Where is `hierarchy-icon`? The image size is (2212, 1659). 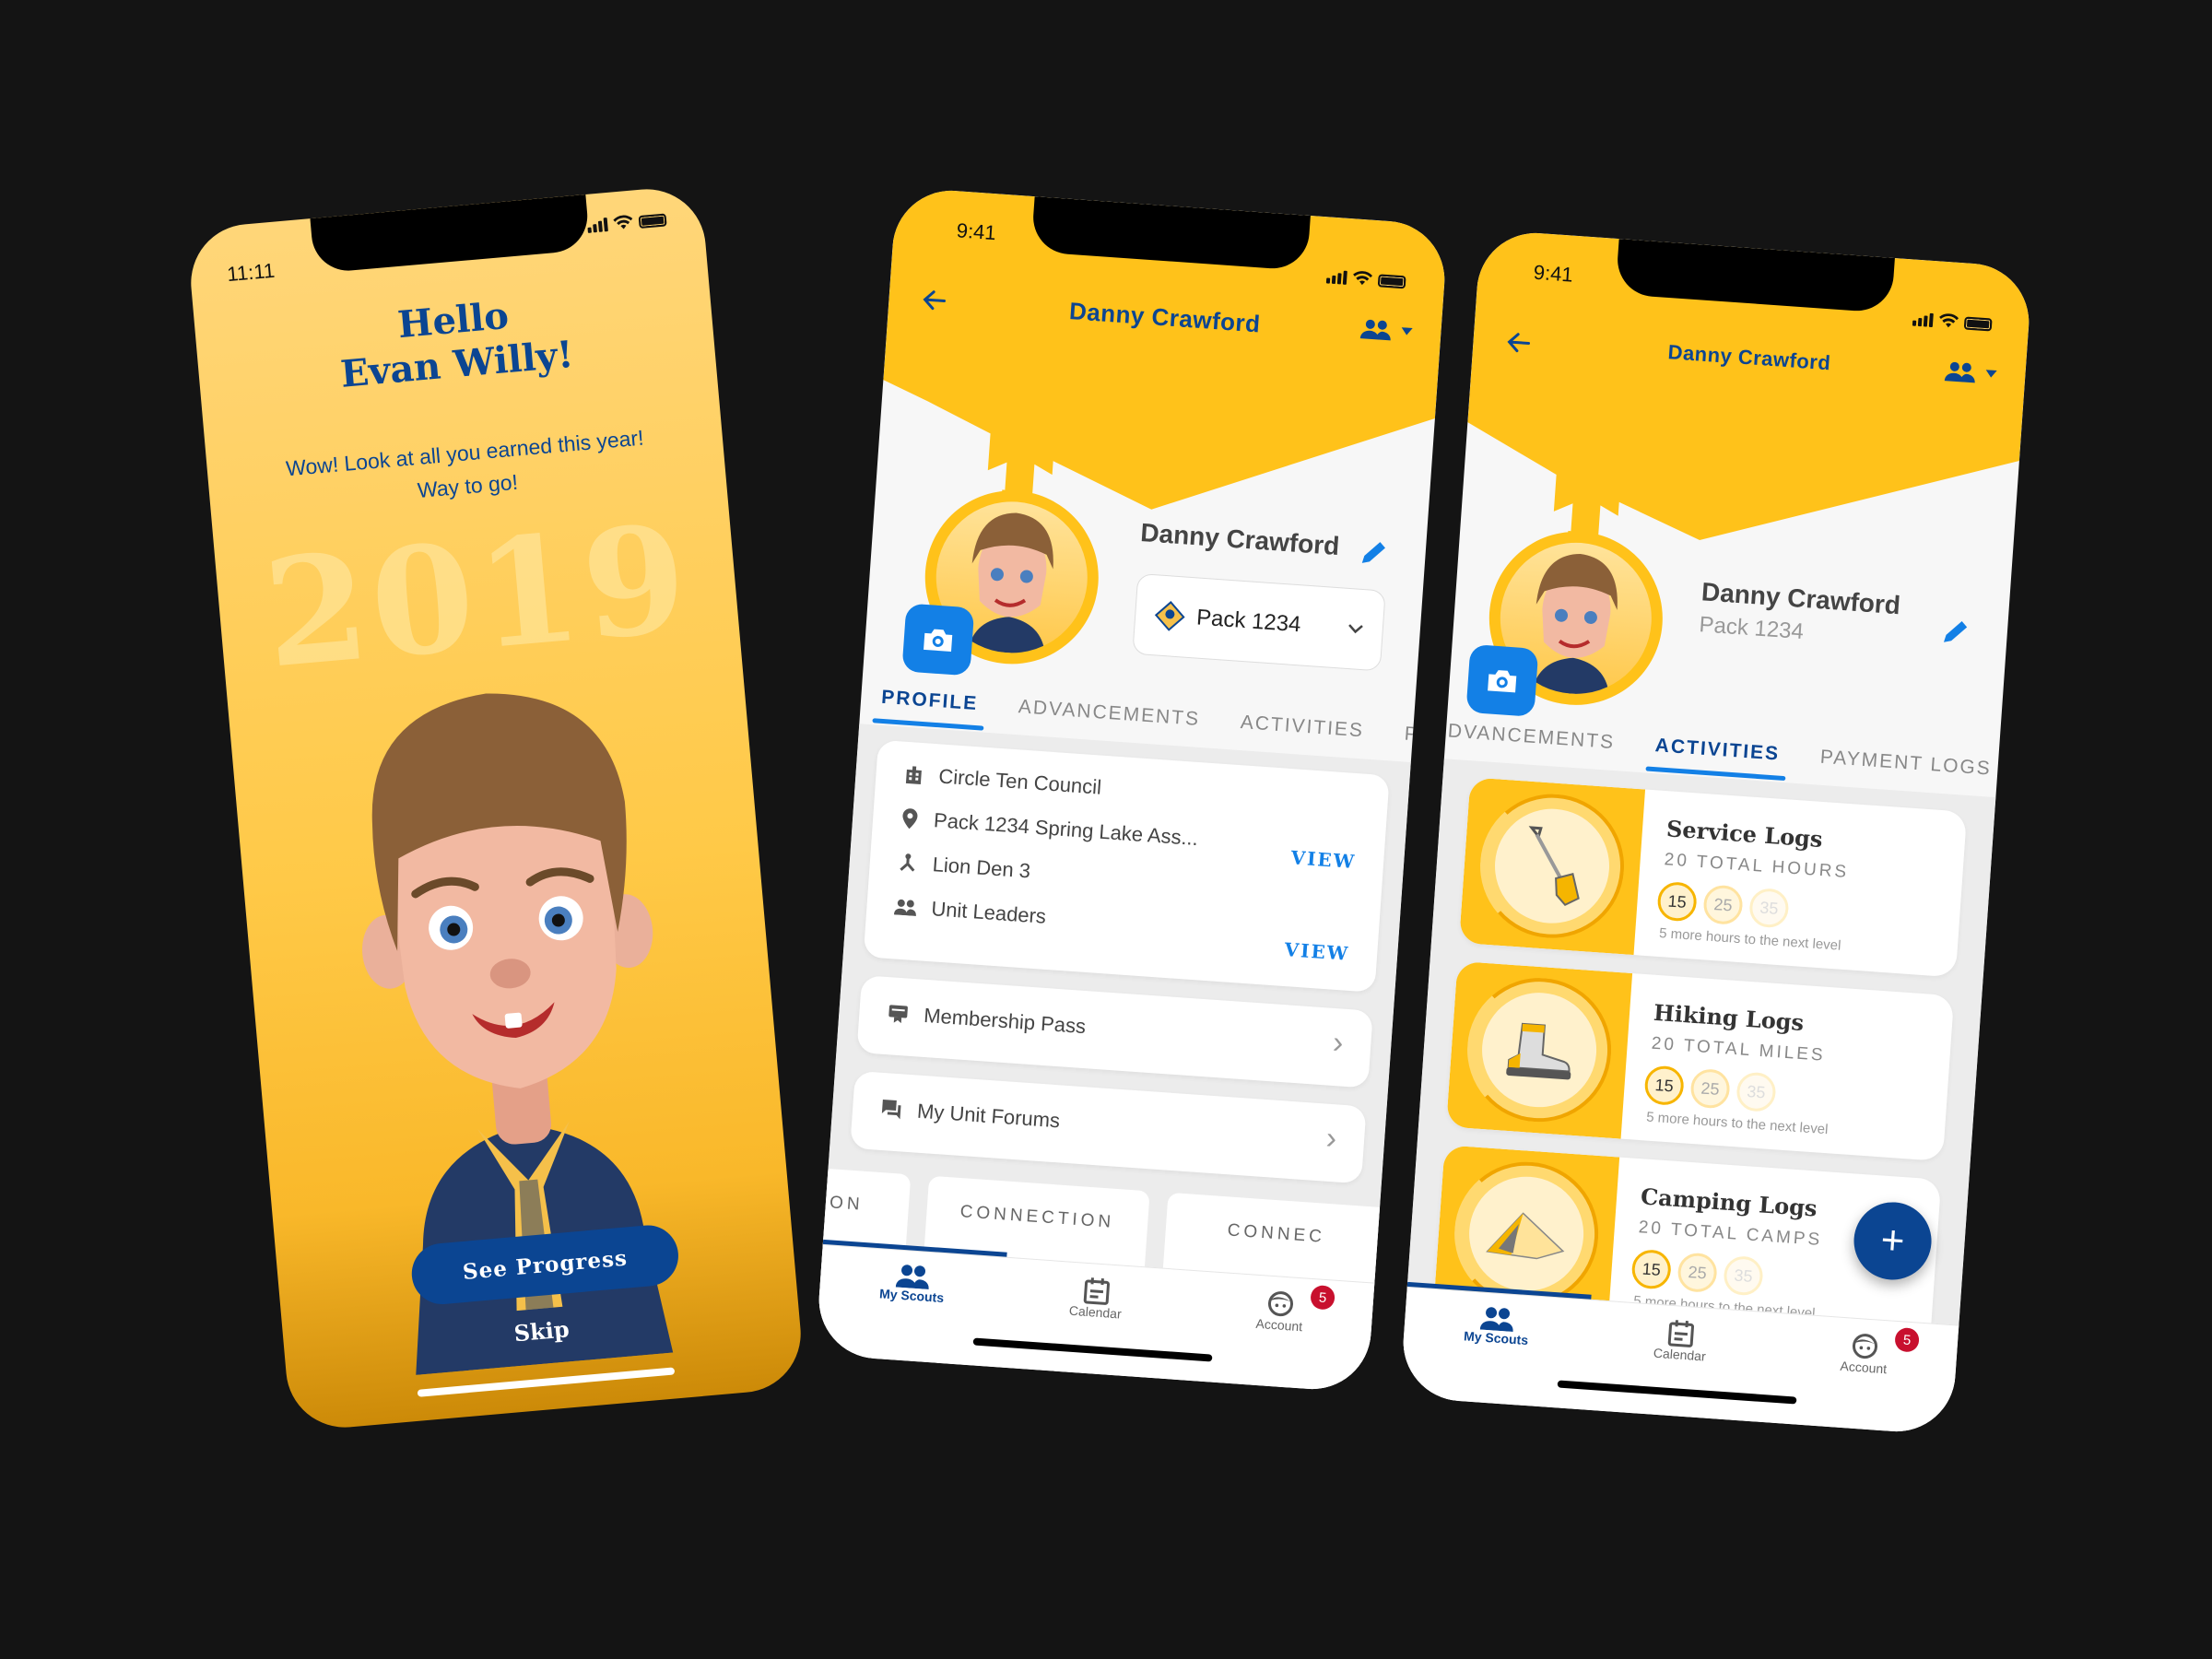 hierarchy-icon is located at coordinates (907, 862).